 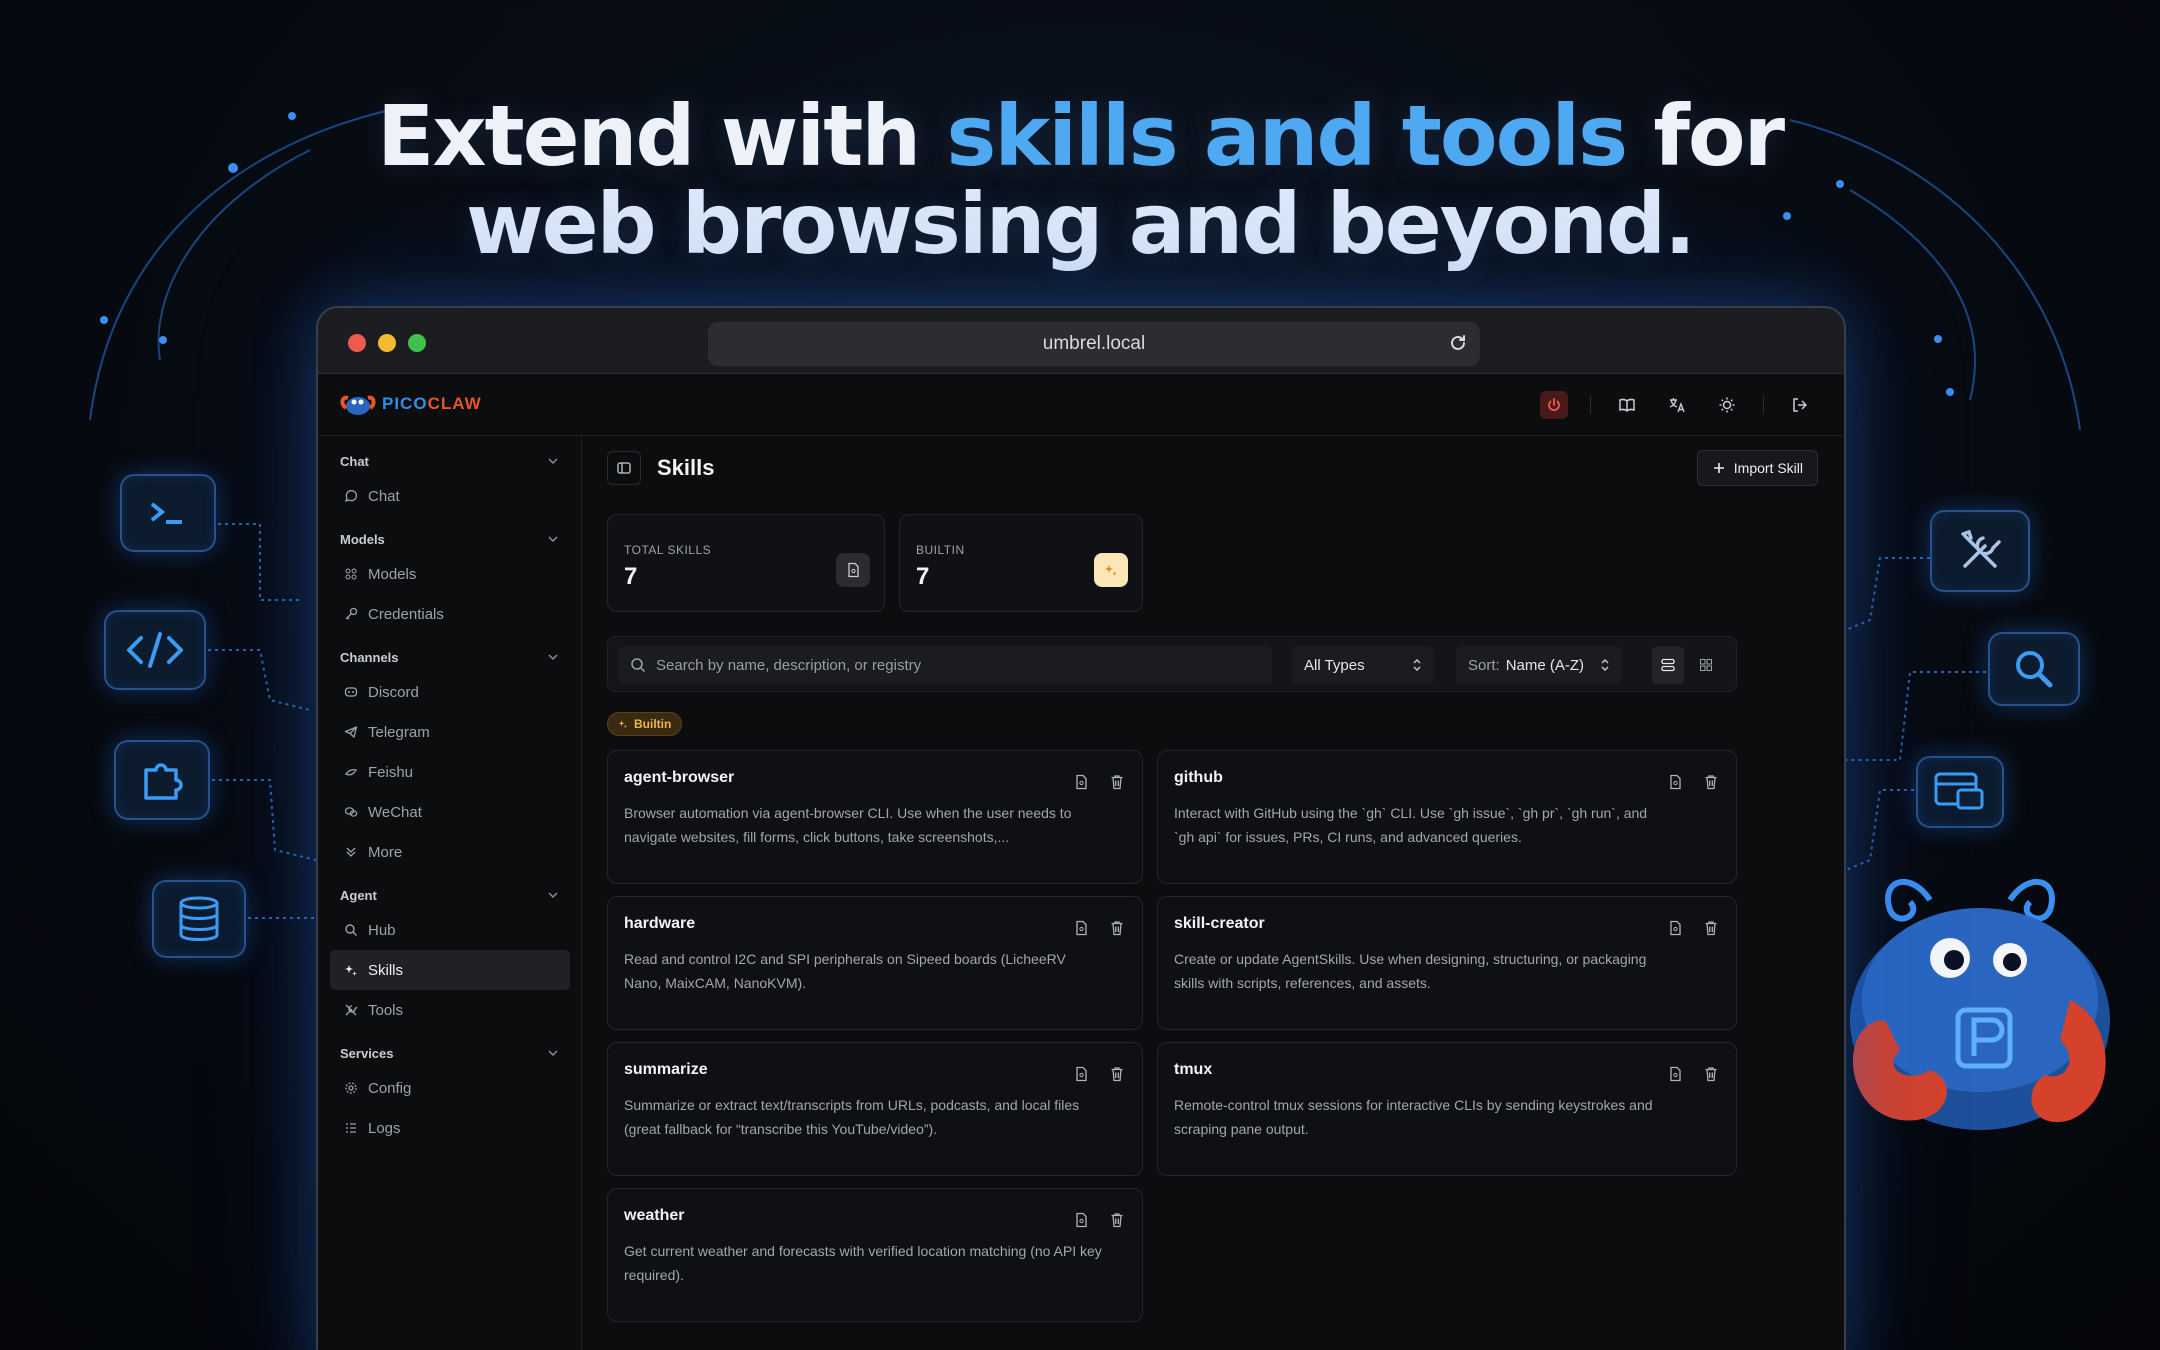 I want to click on sidebar-item-logs: Logs, so click(x=444, y=1128).